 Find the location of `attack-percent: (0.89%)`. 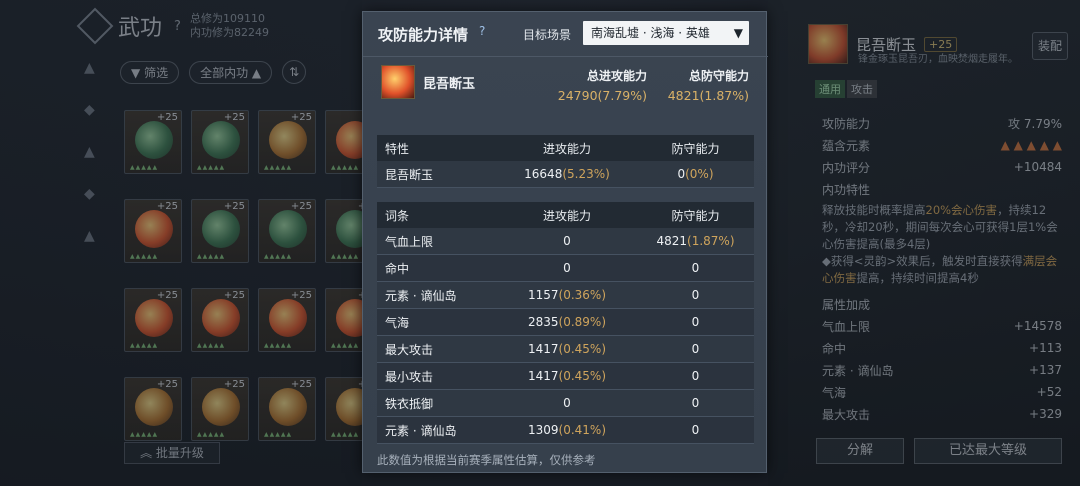

attack-percent: (0.89%) is located at coordinates (582, 322).